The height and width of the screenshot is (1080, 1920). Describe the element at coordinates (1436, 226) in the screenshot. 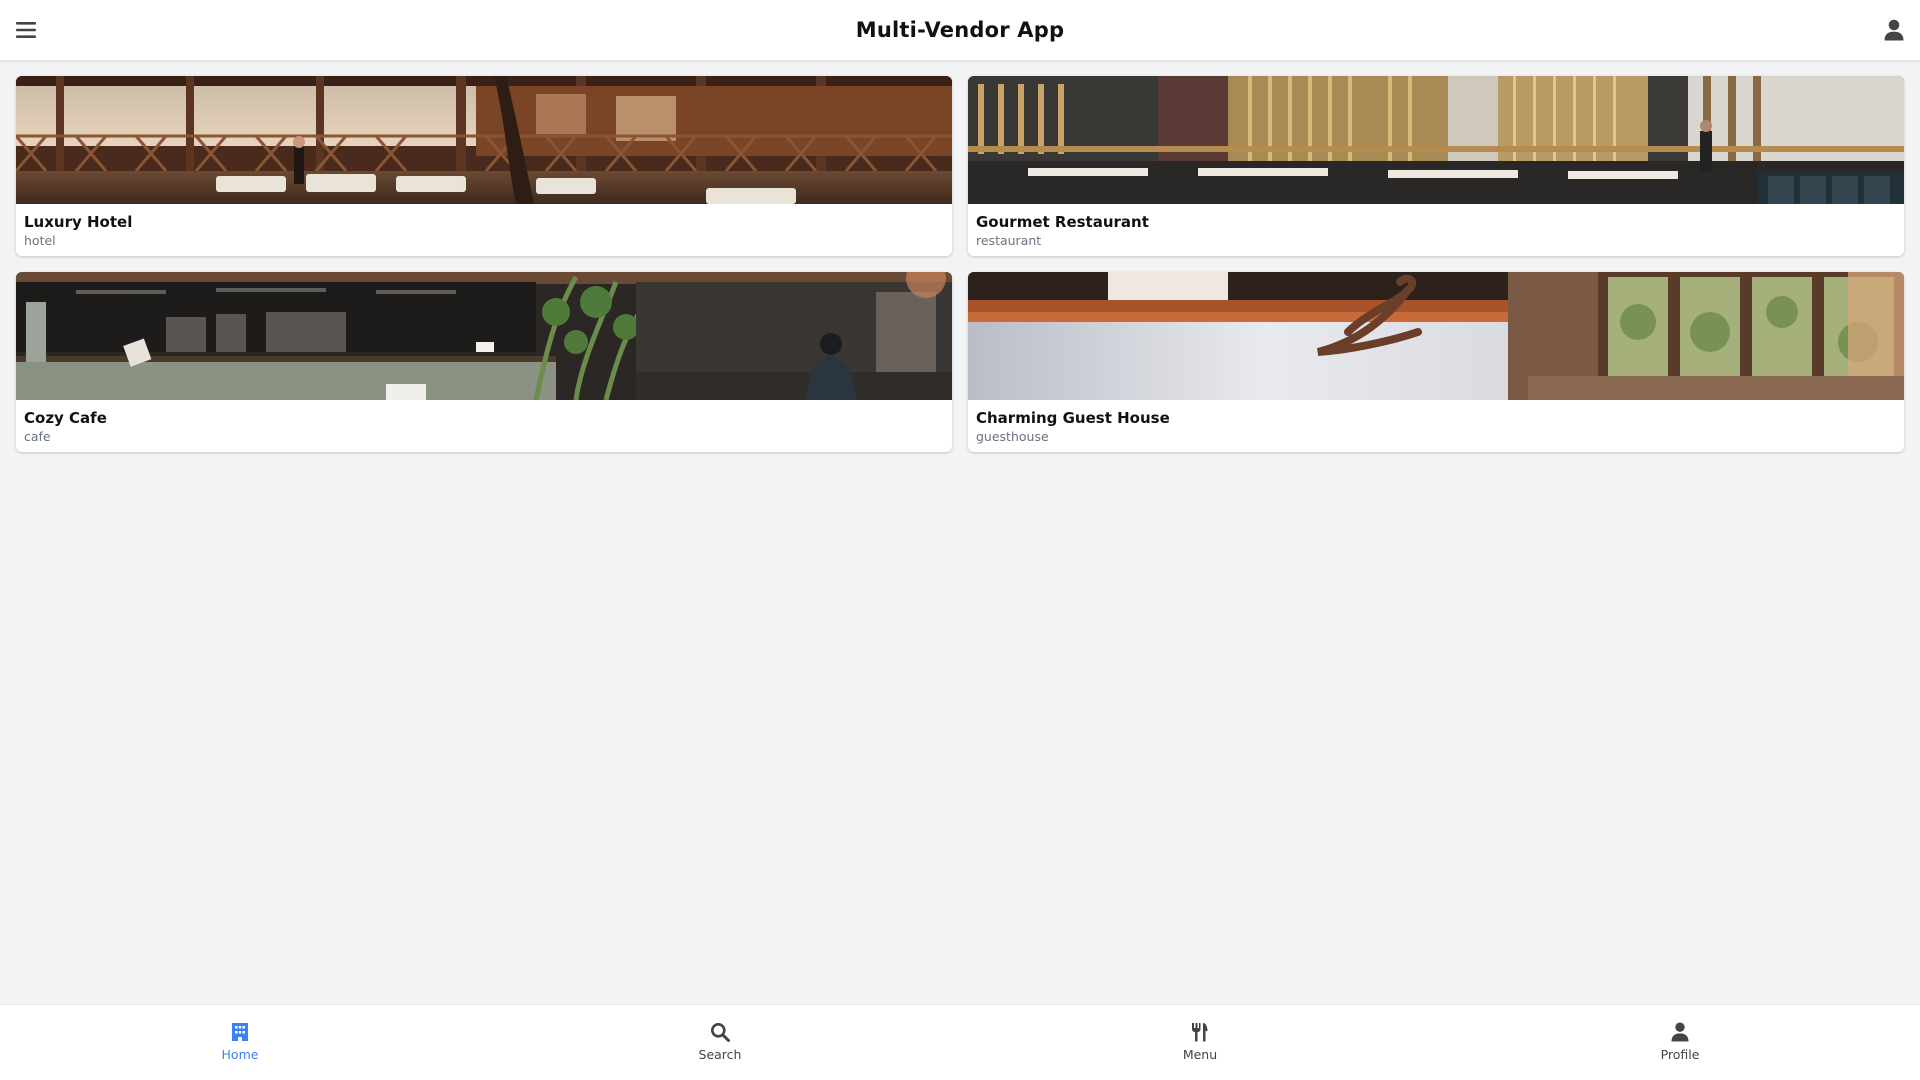

I see `vendor-info: Gourmet Restaurant restaurant` at that location.